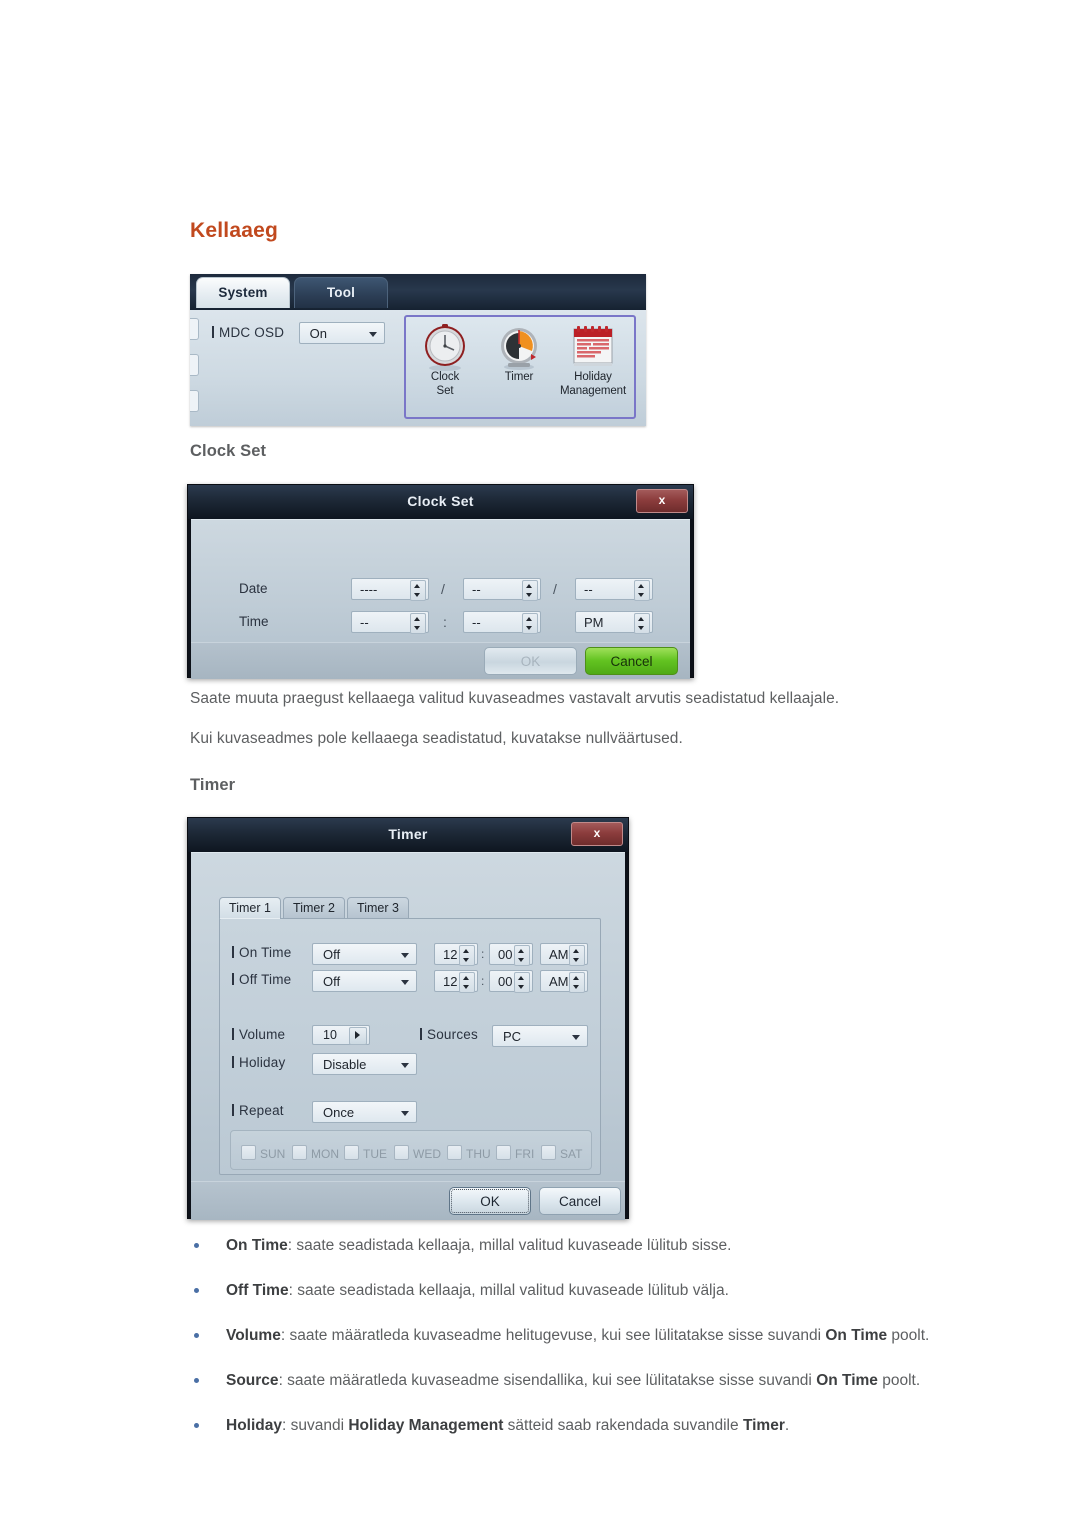  What do you see at coordinates (502, 589) in the screenshot?
I see `date-month-spinner: --` at bounding box center [502, 589].